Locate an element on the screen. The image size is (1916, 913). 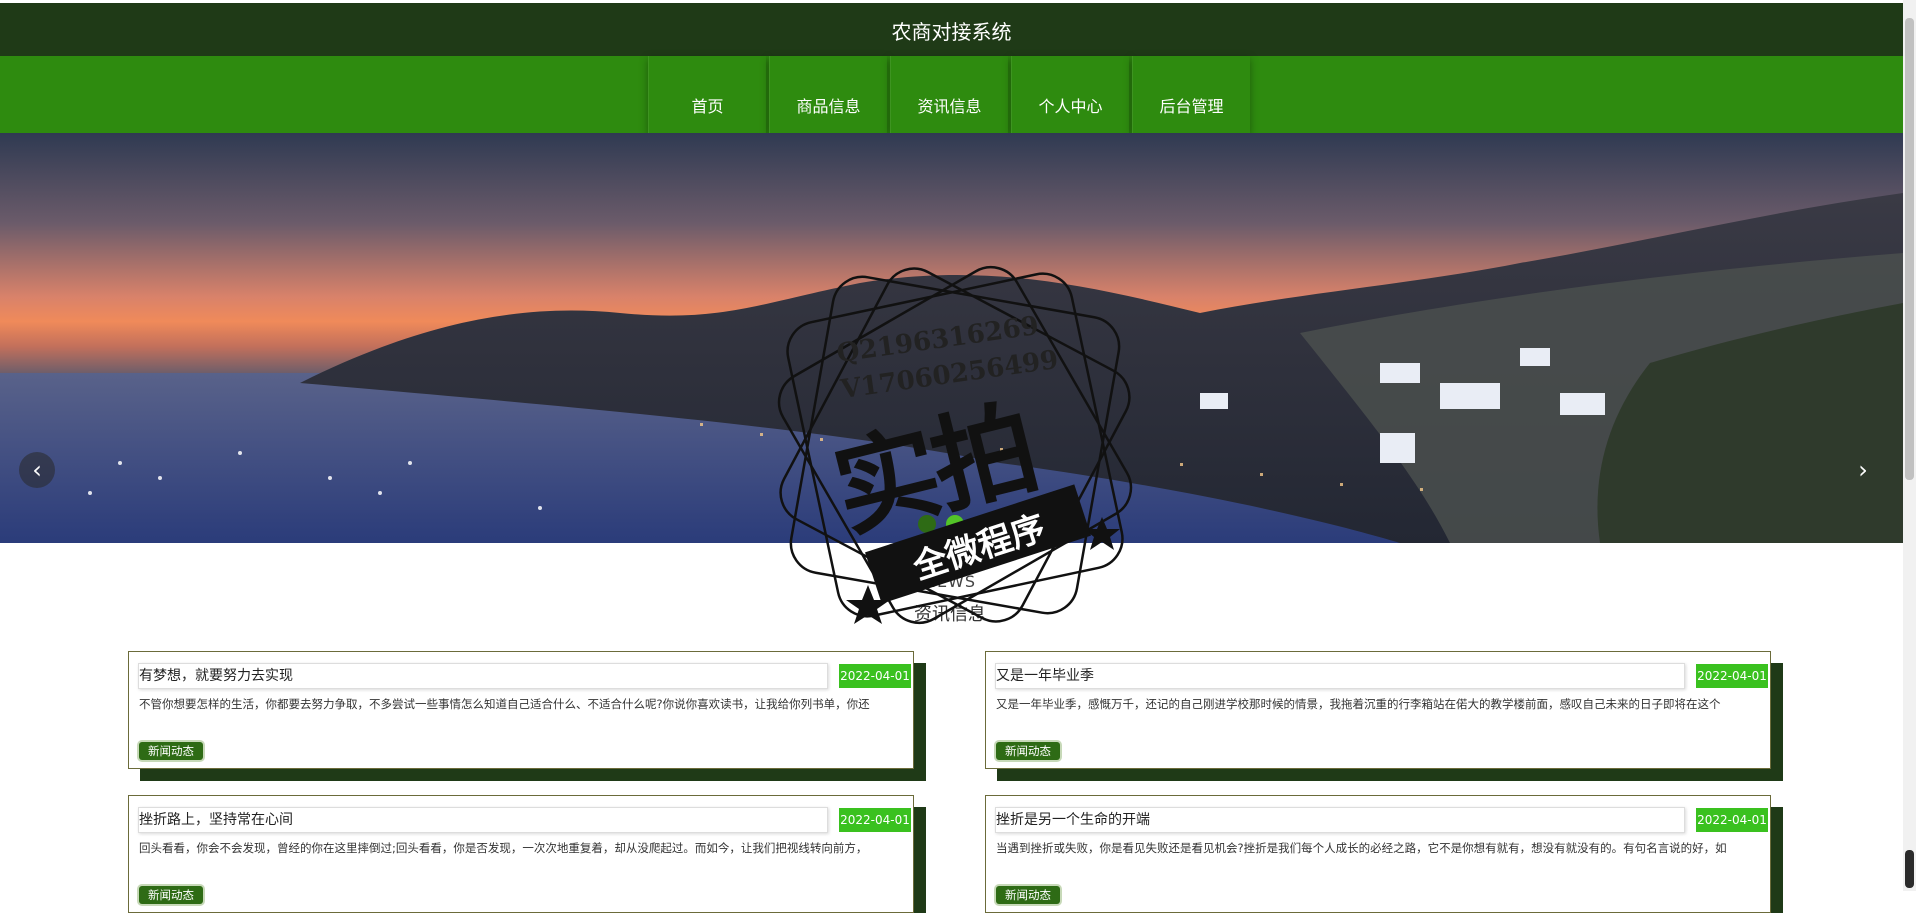
nav-item-news: 资讯信息 is located at coordinates (949, 94).